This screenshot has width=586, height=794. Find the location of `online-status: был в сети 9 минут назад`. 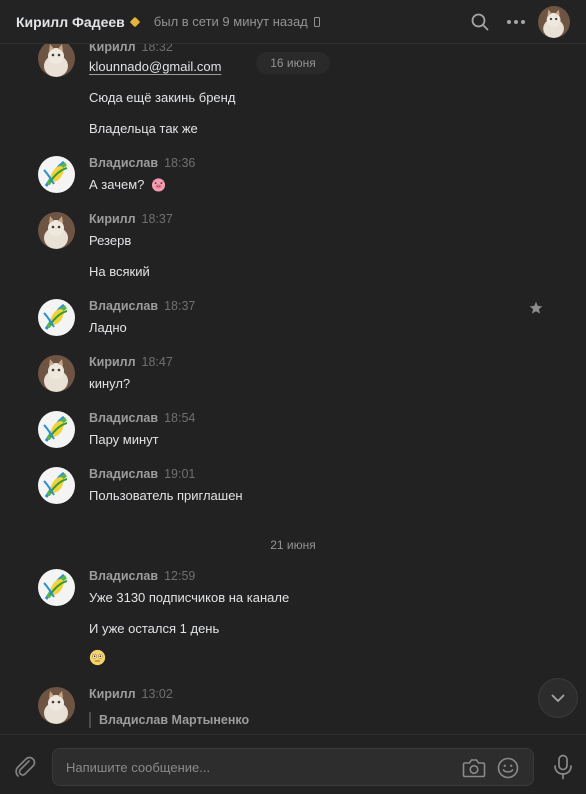

online-status: был в сети 9 минут назад is located at coordinates (230, 21).